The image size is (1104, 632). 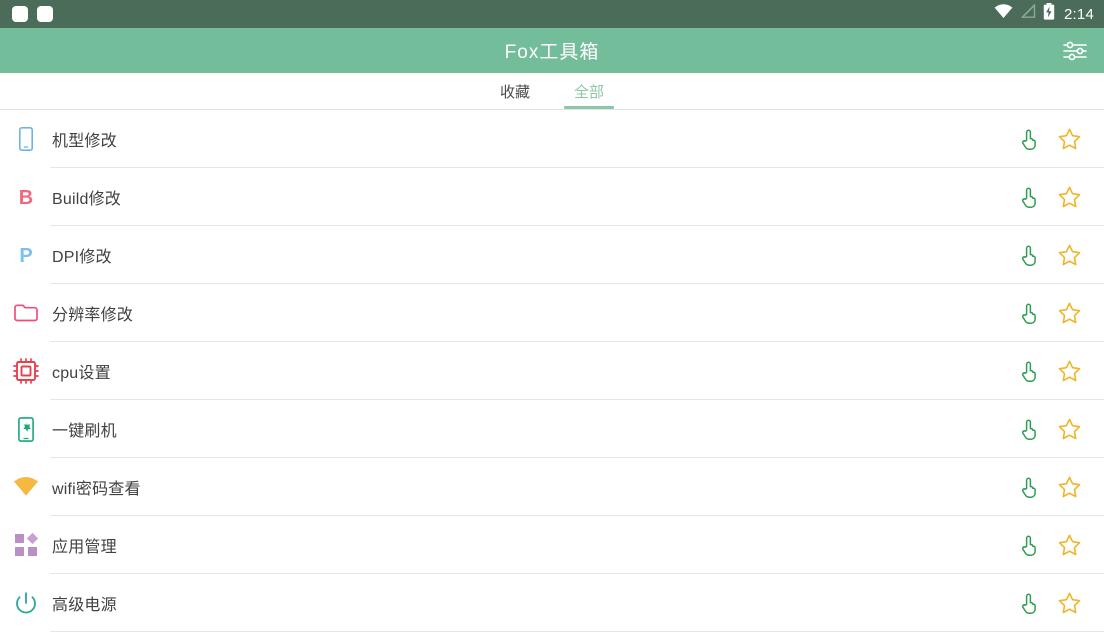 What do you see at coordinates (552, 255) in the screenshot?
I see `list-item: P DPI修改` at bounding box center [552, 255].